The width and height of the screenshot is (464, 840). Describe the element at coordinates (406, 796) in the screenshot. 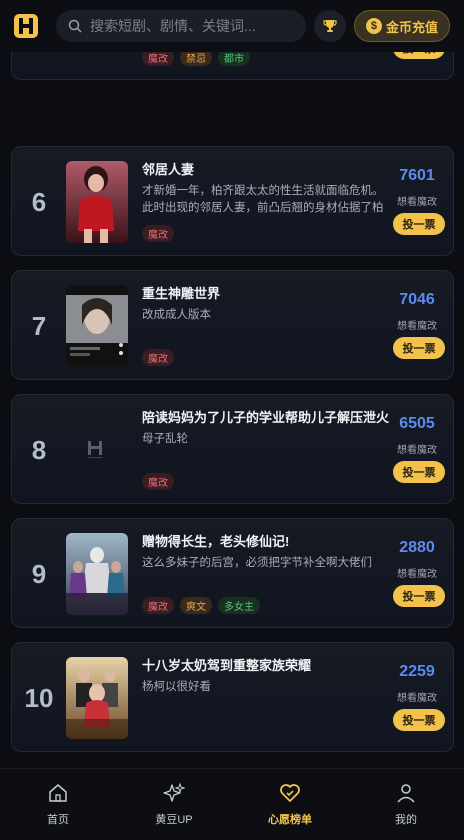

I see `user-icon` at that location.